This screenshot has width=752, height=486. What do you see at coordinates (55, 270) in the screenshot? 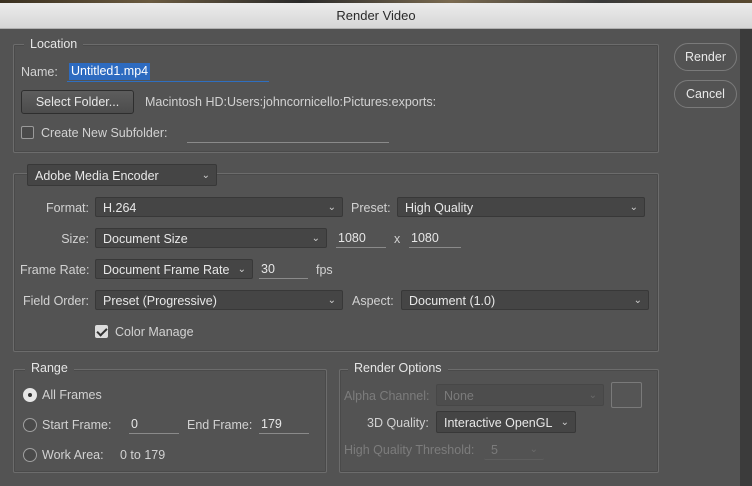
I see `framerate-label: Frame Rate:` at bounding box center [55, 270].